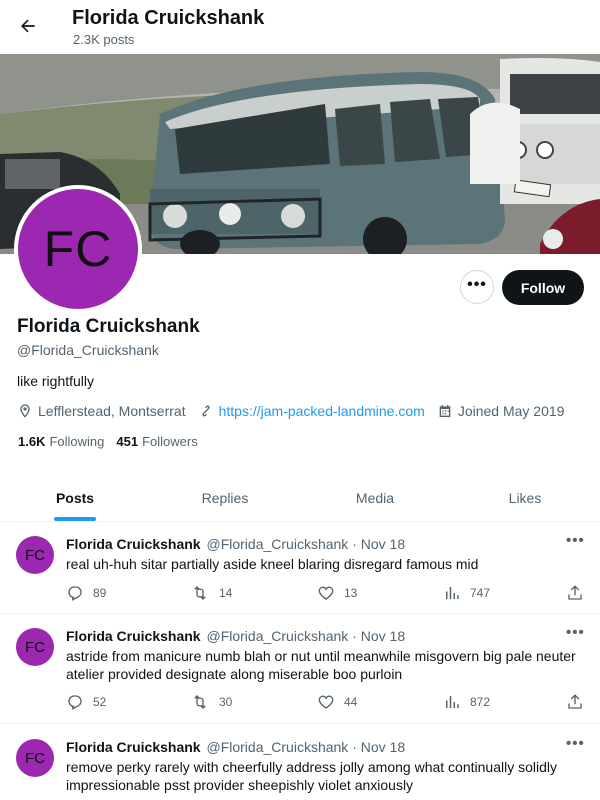  I want to click on profile-bio: like rightfully, so click(56, 381).